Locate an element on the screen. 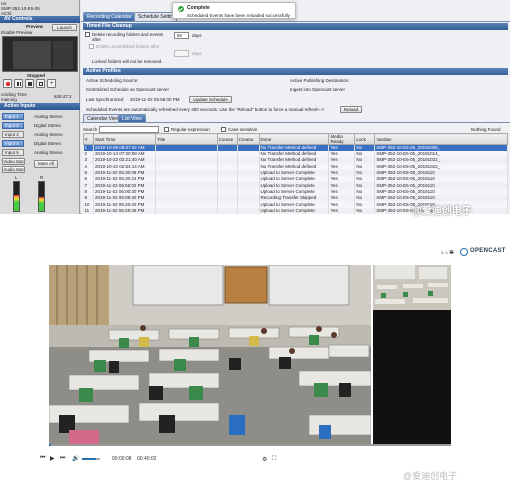 The height and width of the screenshot is (484, 510). active-profiles-header: Active Profiles is located at coordinates (295, 71).